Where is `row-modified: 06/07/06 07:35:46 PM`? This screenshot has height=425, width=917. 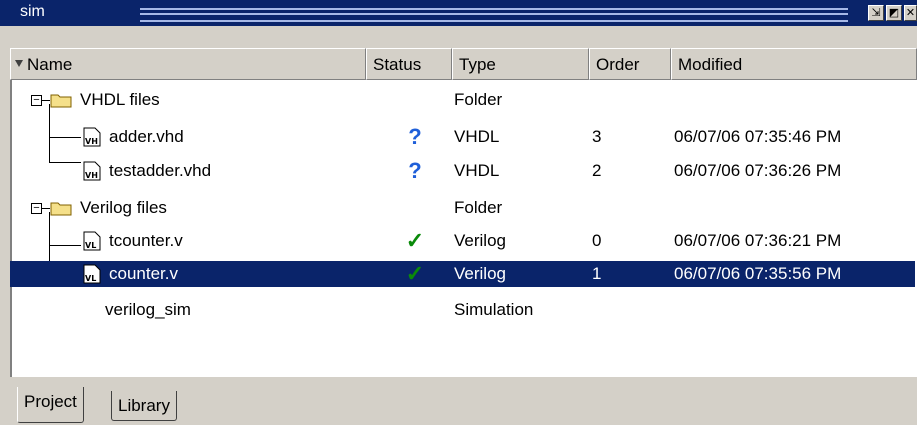
row-modified: 06/07/06 07:35:46 PM is located at coordinates (758, 136).